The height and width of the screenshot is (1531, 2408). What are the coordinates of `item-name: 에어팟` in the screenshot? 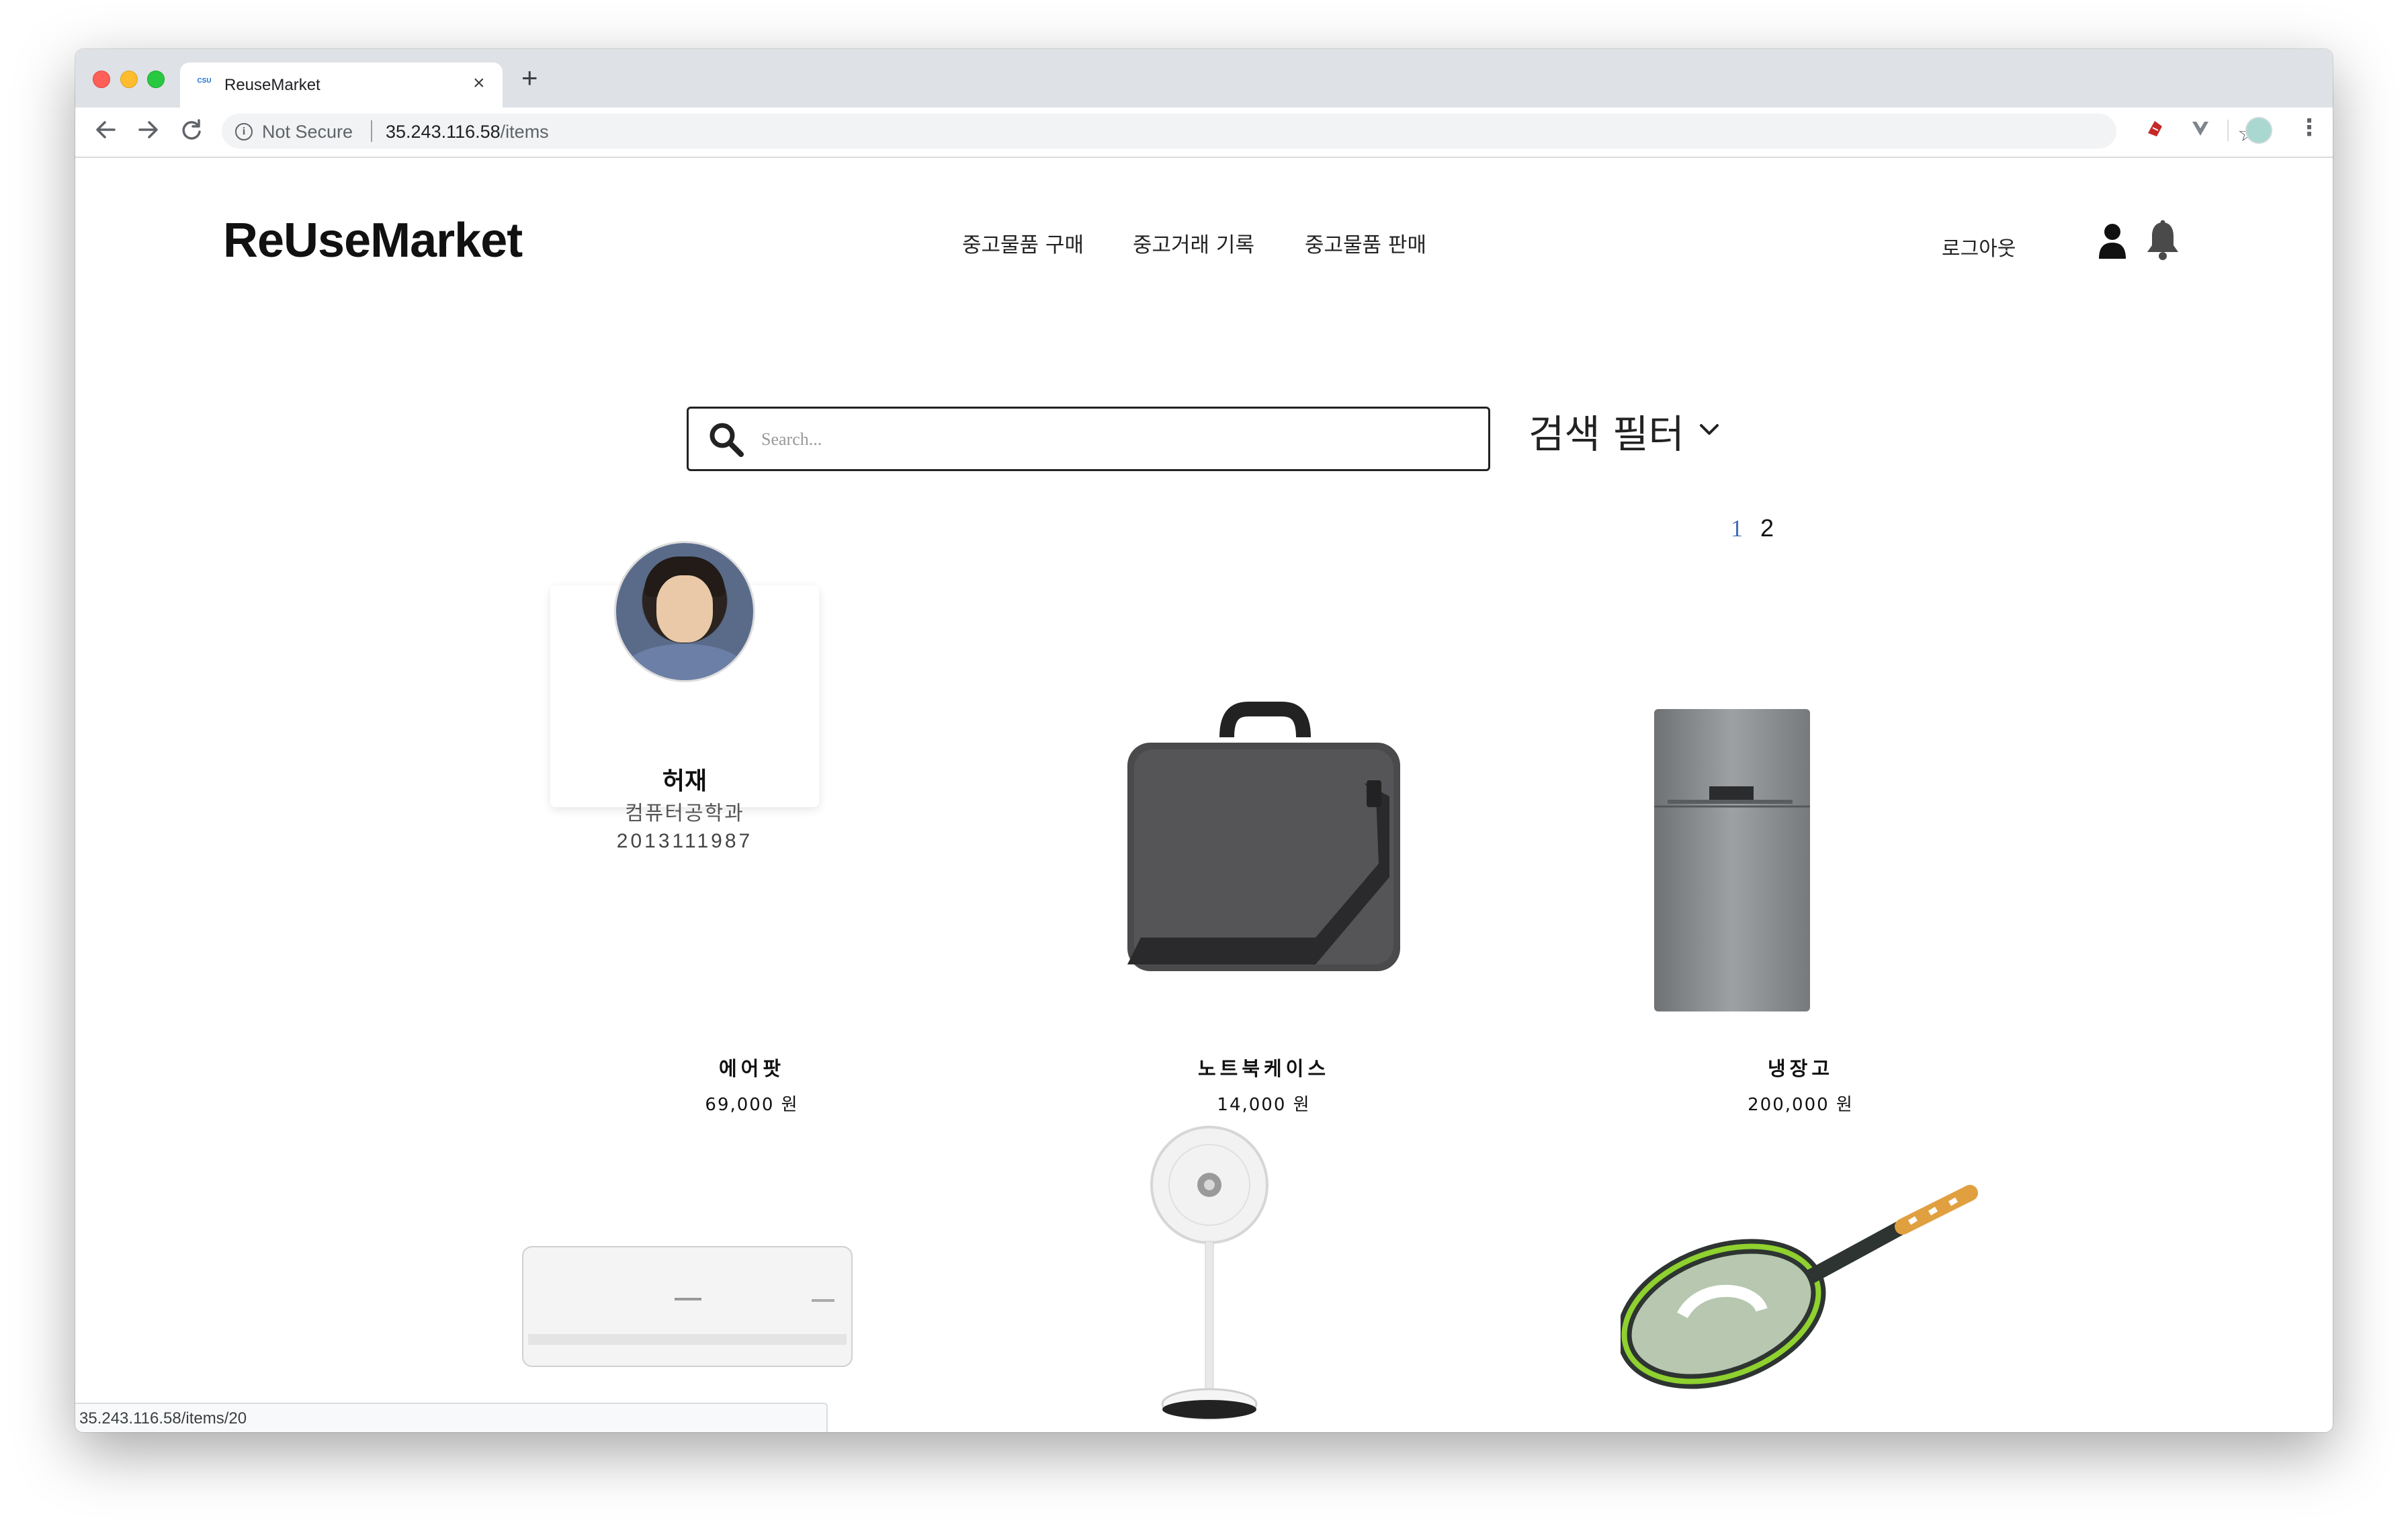 It's located at (751, 1067).